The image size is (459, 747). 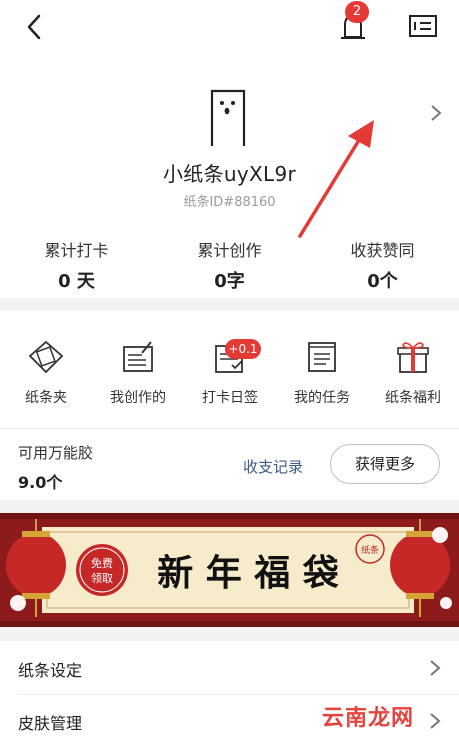 I want to click on feature-my-tasks: 我的任务, so click(x=322, y=365).